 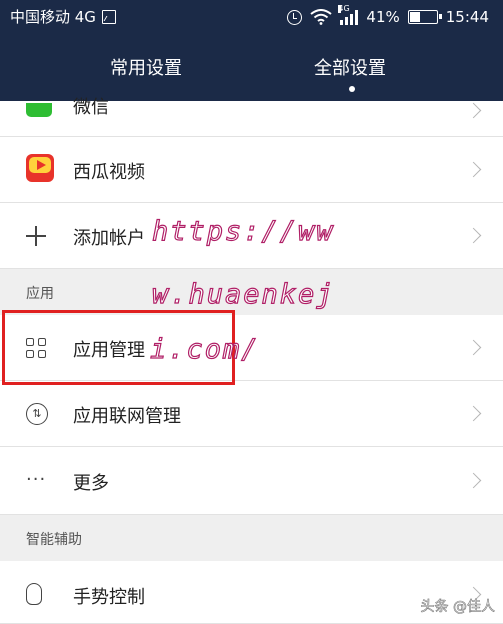 I want to click on alarm-icon, so click(x=295, y=17).